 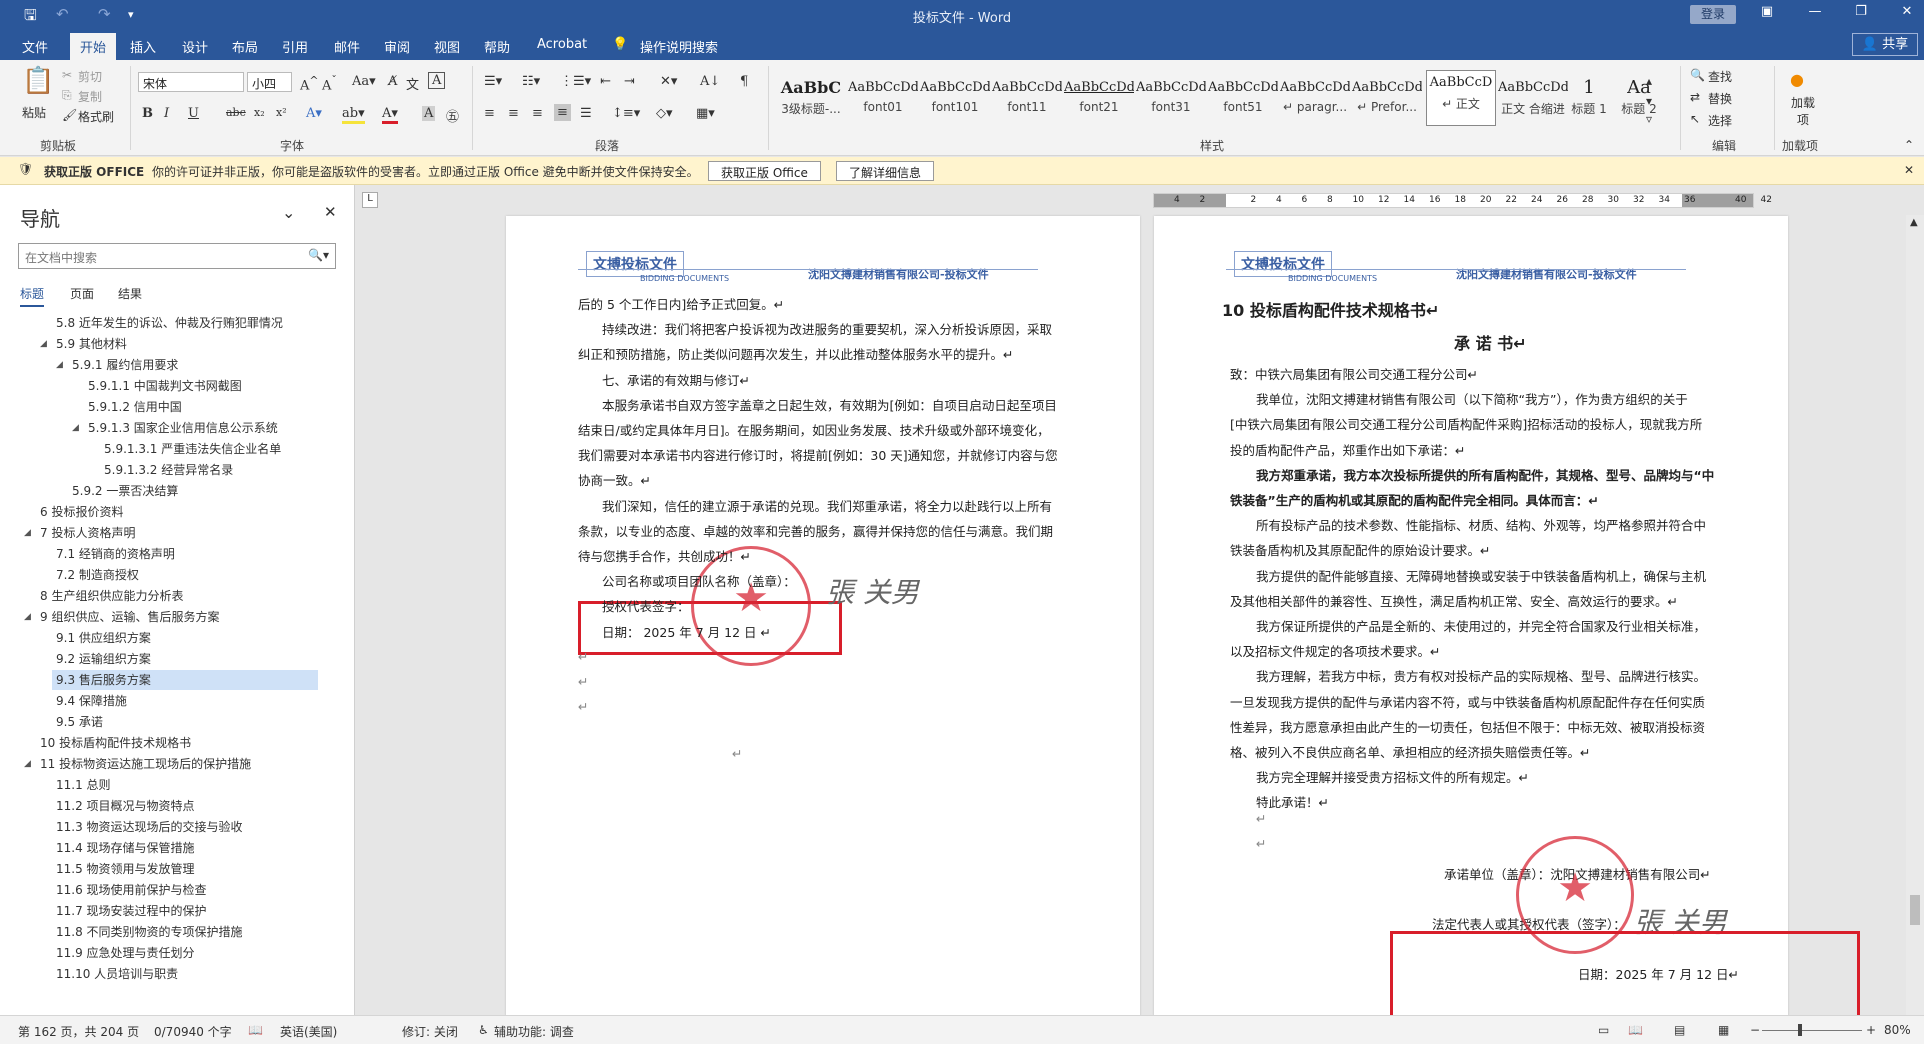 What do you see at coordinates (330, 212) in the screenshot?
I see `nav-close-icon: ✕` at bounding box center [330, 212].